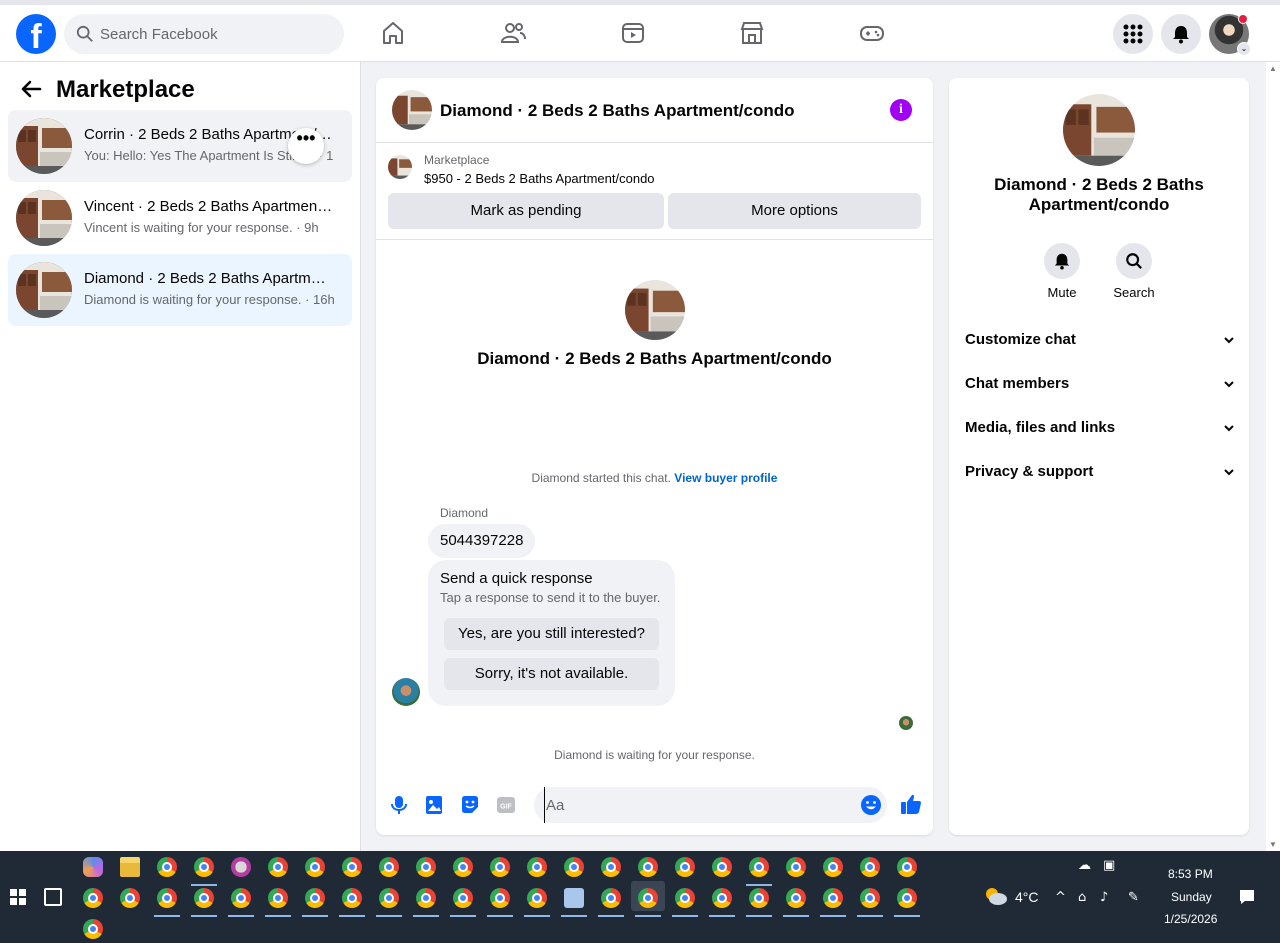 The height and width of the screenshot is (943, 1280). Describe the element at coordinates (1027, 897) in the screenshot. I see `temperature: 4°C` at that location.